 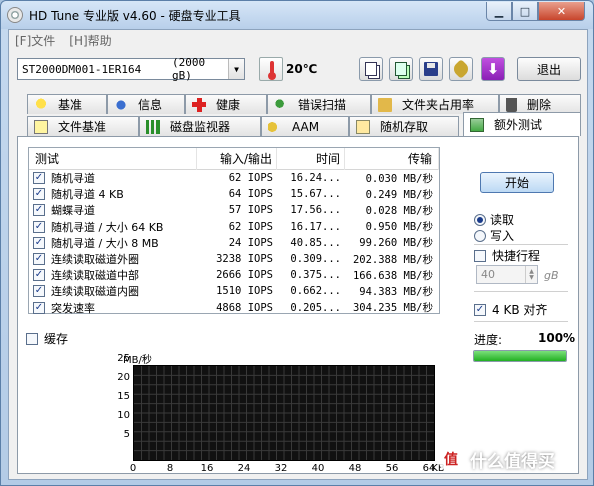 I want to click on row-transfer-cell: 0.028 MB/秒, so click(x=399, y=210).